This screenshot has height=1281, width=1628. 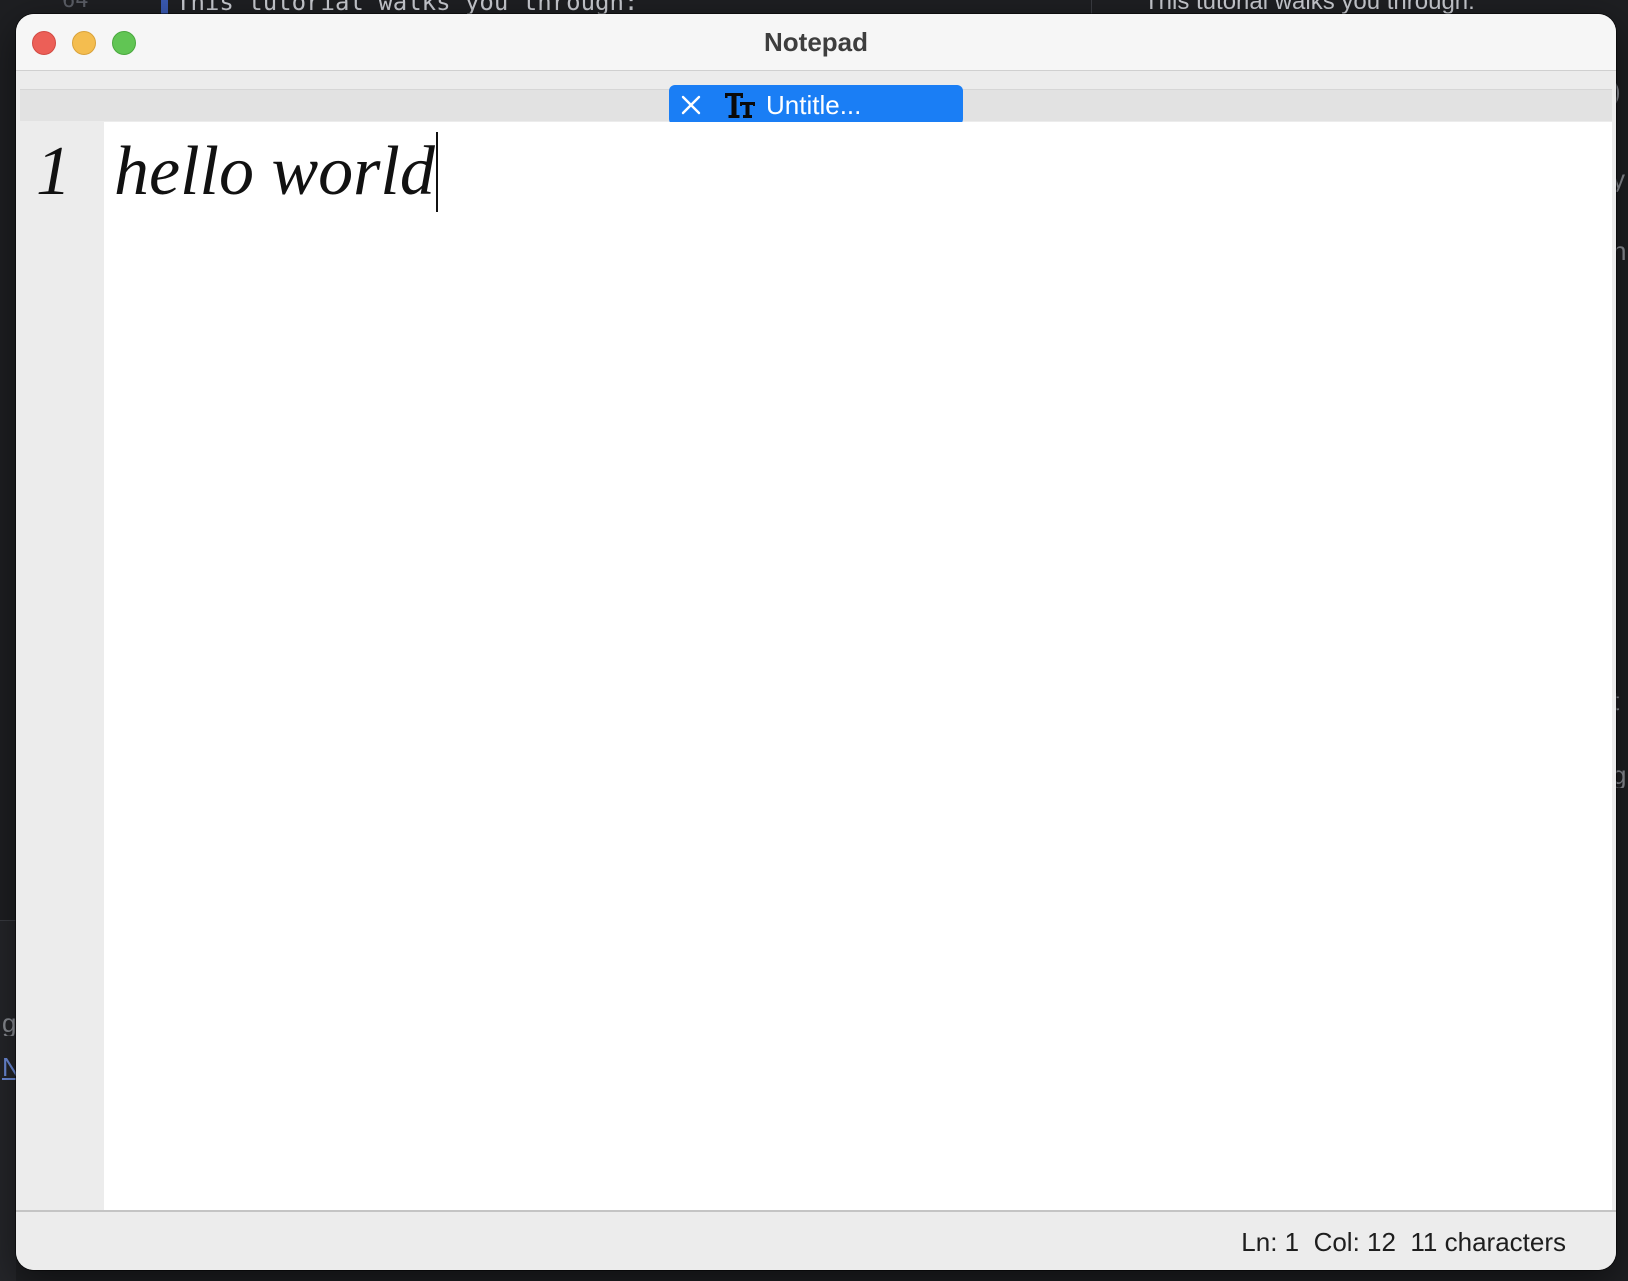 I want to click on status-column: Col: 12, so click(x=1354, y=1242).